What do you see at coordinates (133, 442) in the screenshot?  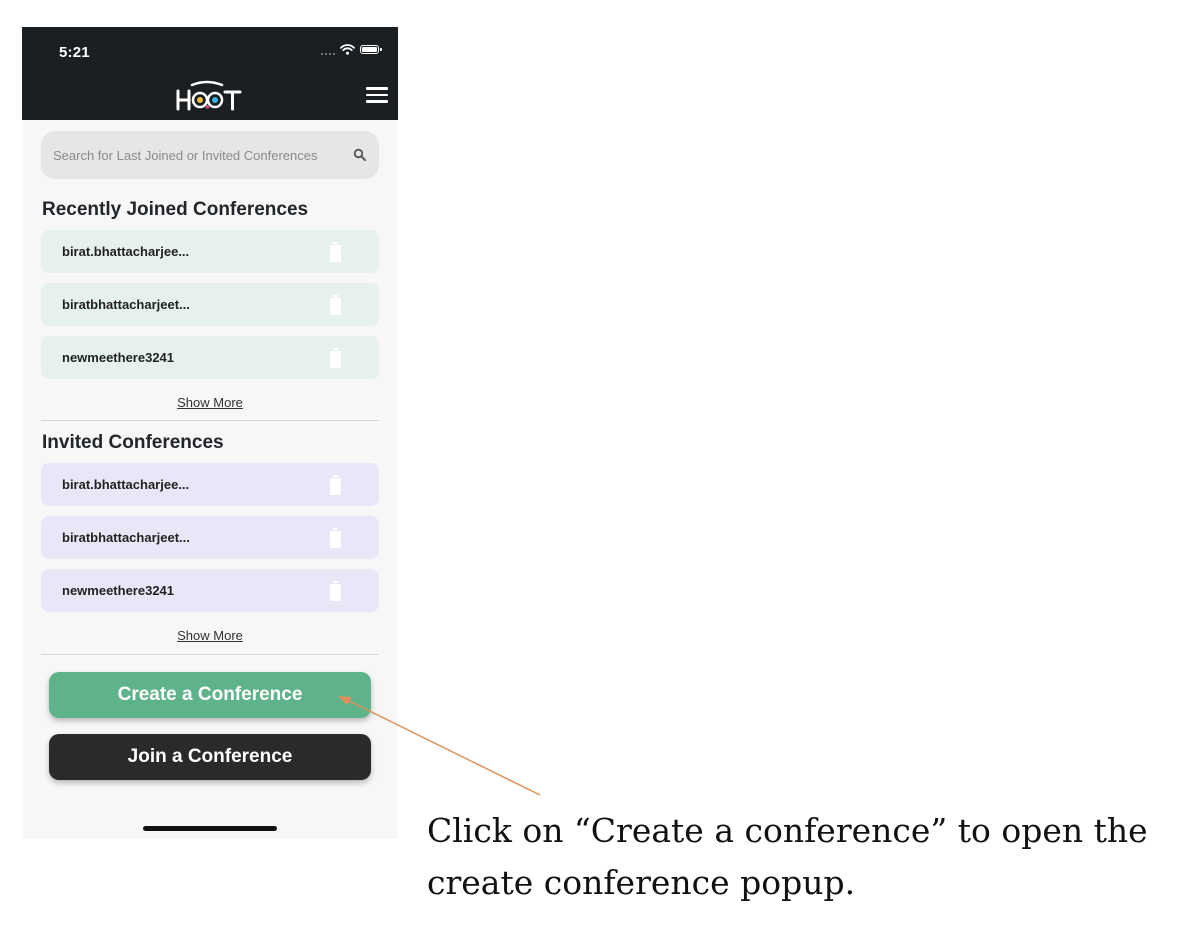 I see `invited-section-title: Invited Conferences` at bounding box center [133, 442].